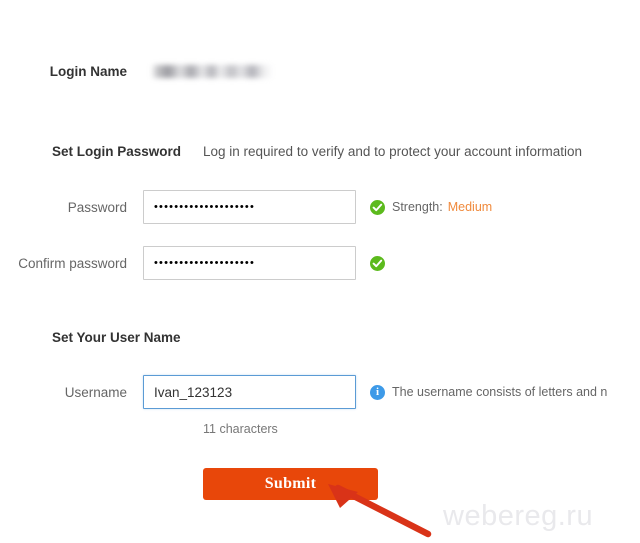  I want to click on submit-button: Submit, so click(290, 484).